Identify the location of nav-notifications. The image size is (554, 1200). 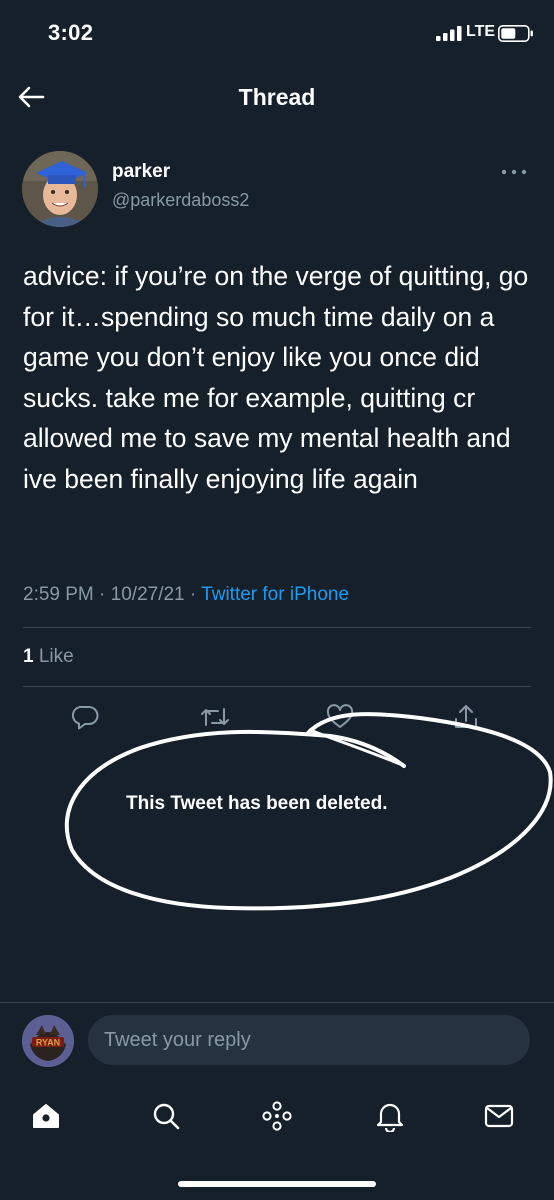
(390, 1116).